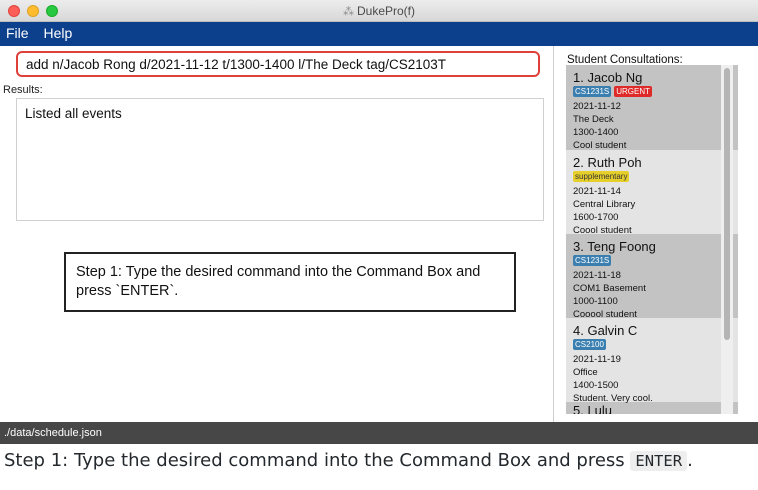  I want to click on card-time: 1000-1100, so click(595, 301).